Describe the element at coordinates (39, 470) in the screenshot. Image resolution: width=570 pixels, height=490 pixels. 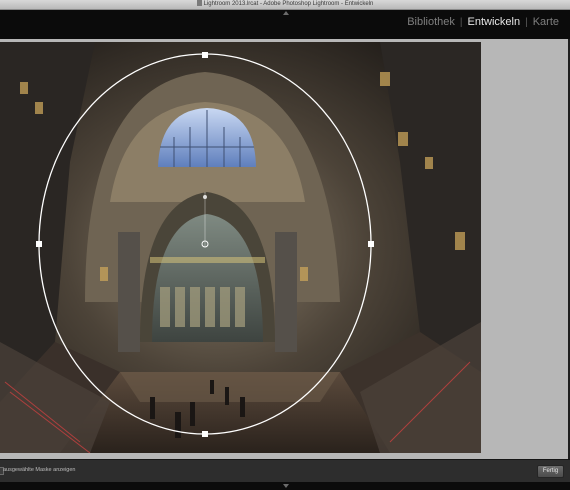
I see `show-mask-label: ausgewählte Maske anzeigen` at that location.